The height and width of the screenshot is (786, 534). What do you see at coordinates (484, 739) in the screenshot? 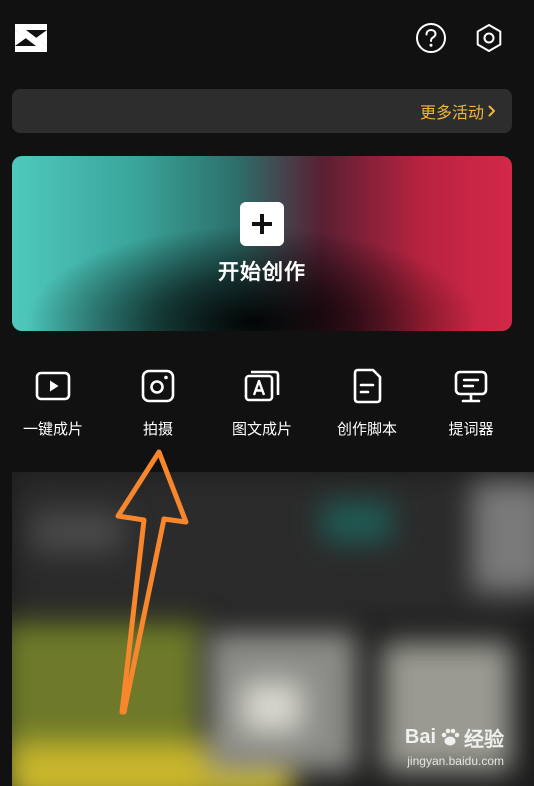
I see `baidu-logo-text-right: 经验` at bounding box center [484, 739].